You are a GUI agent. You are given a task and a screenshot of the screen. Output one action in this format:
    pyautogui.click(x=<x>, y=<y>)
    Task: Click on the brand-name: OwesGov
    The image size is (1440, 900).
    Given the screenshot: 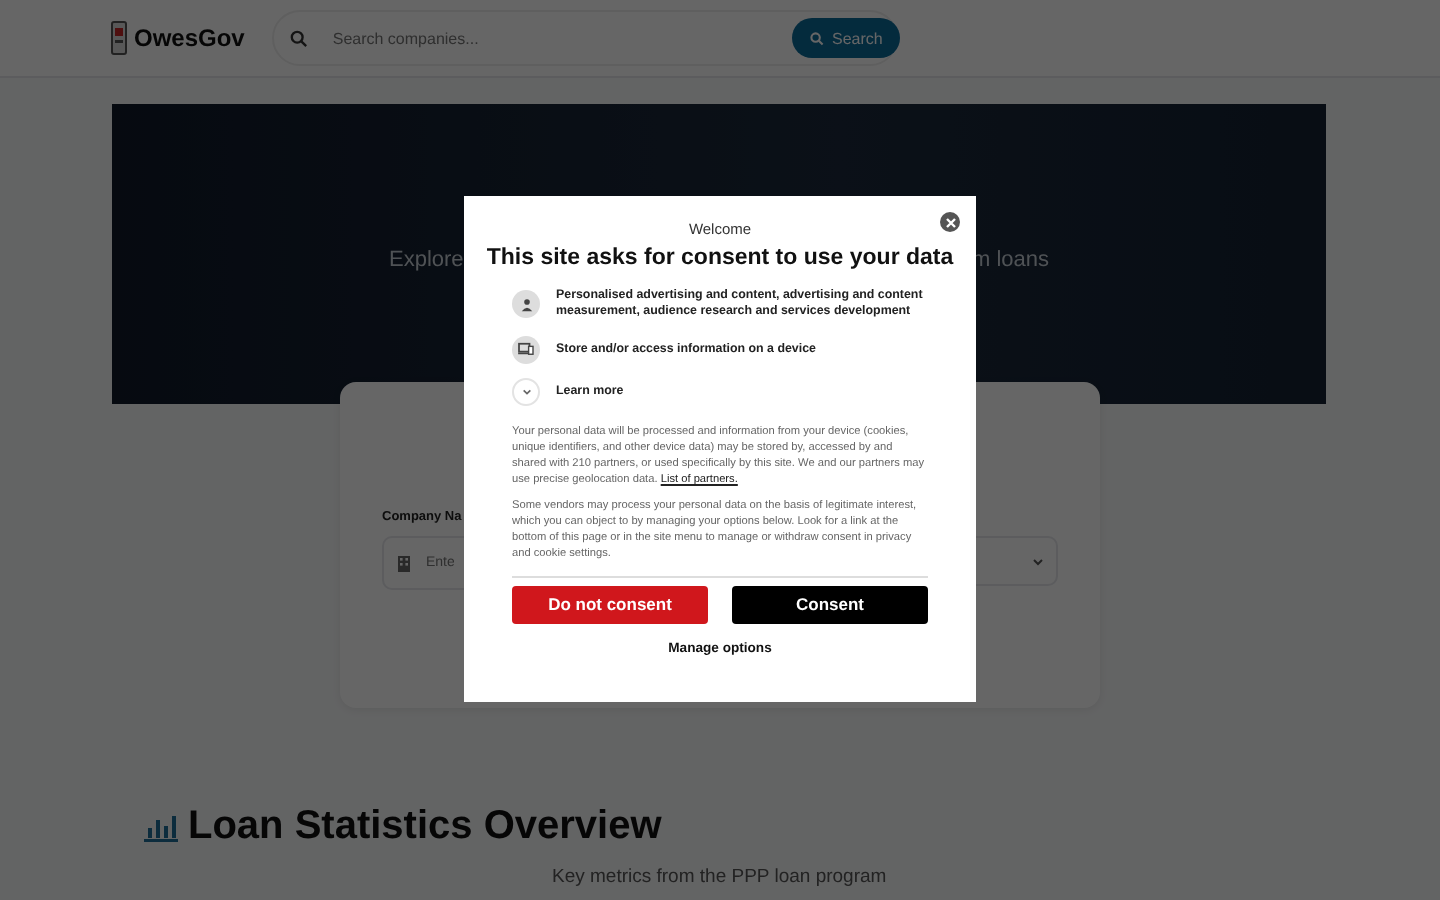 What is the action you would take?
    pyautogui.click(x=189, y=38)
    